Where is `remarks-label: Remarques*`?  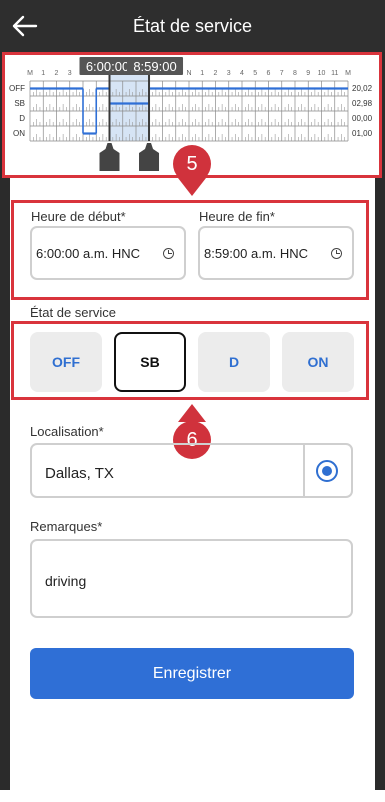
remarks-label: Remarques* is located at coordinates (66, 526).